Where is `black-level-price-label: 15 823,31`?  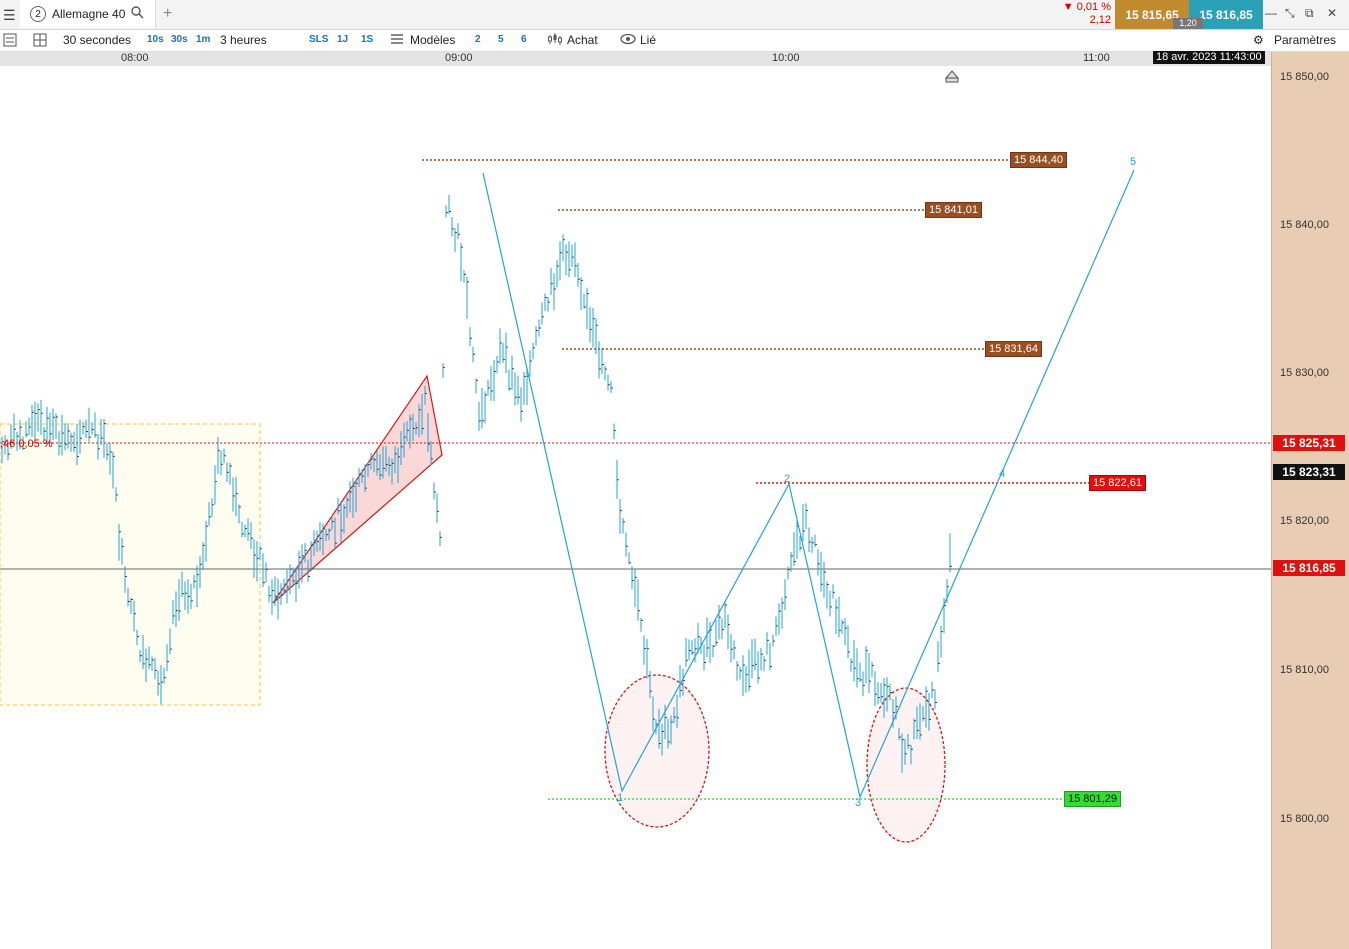
black-level-price-label: 15 823,31 is located at coordinates (1309, 472).